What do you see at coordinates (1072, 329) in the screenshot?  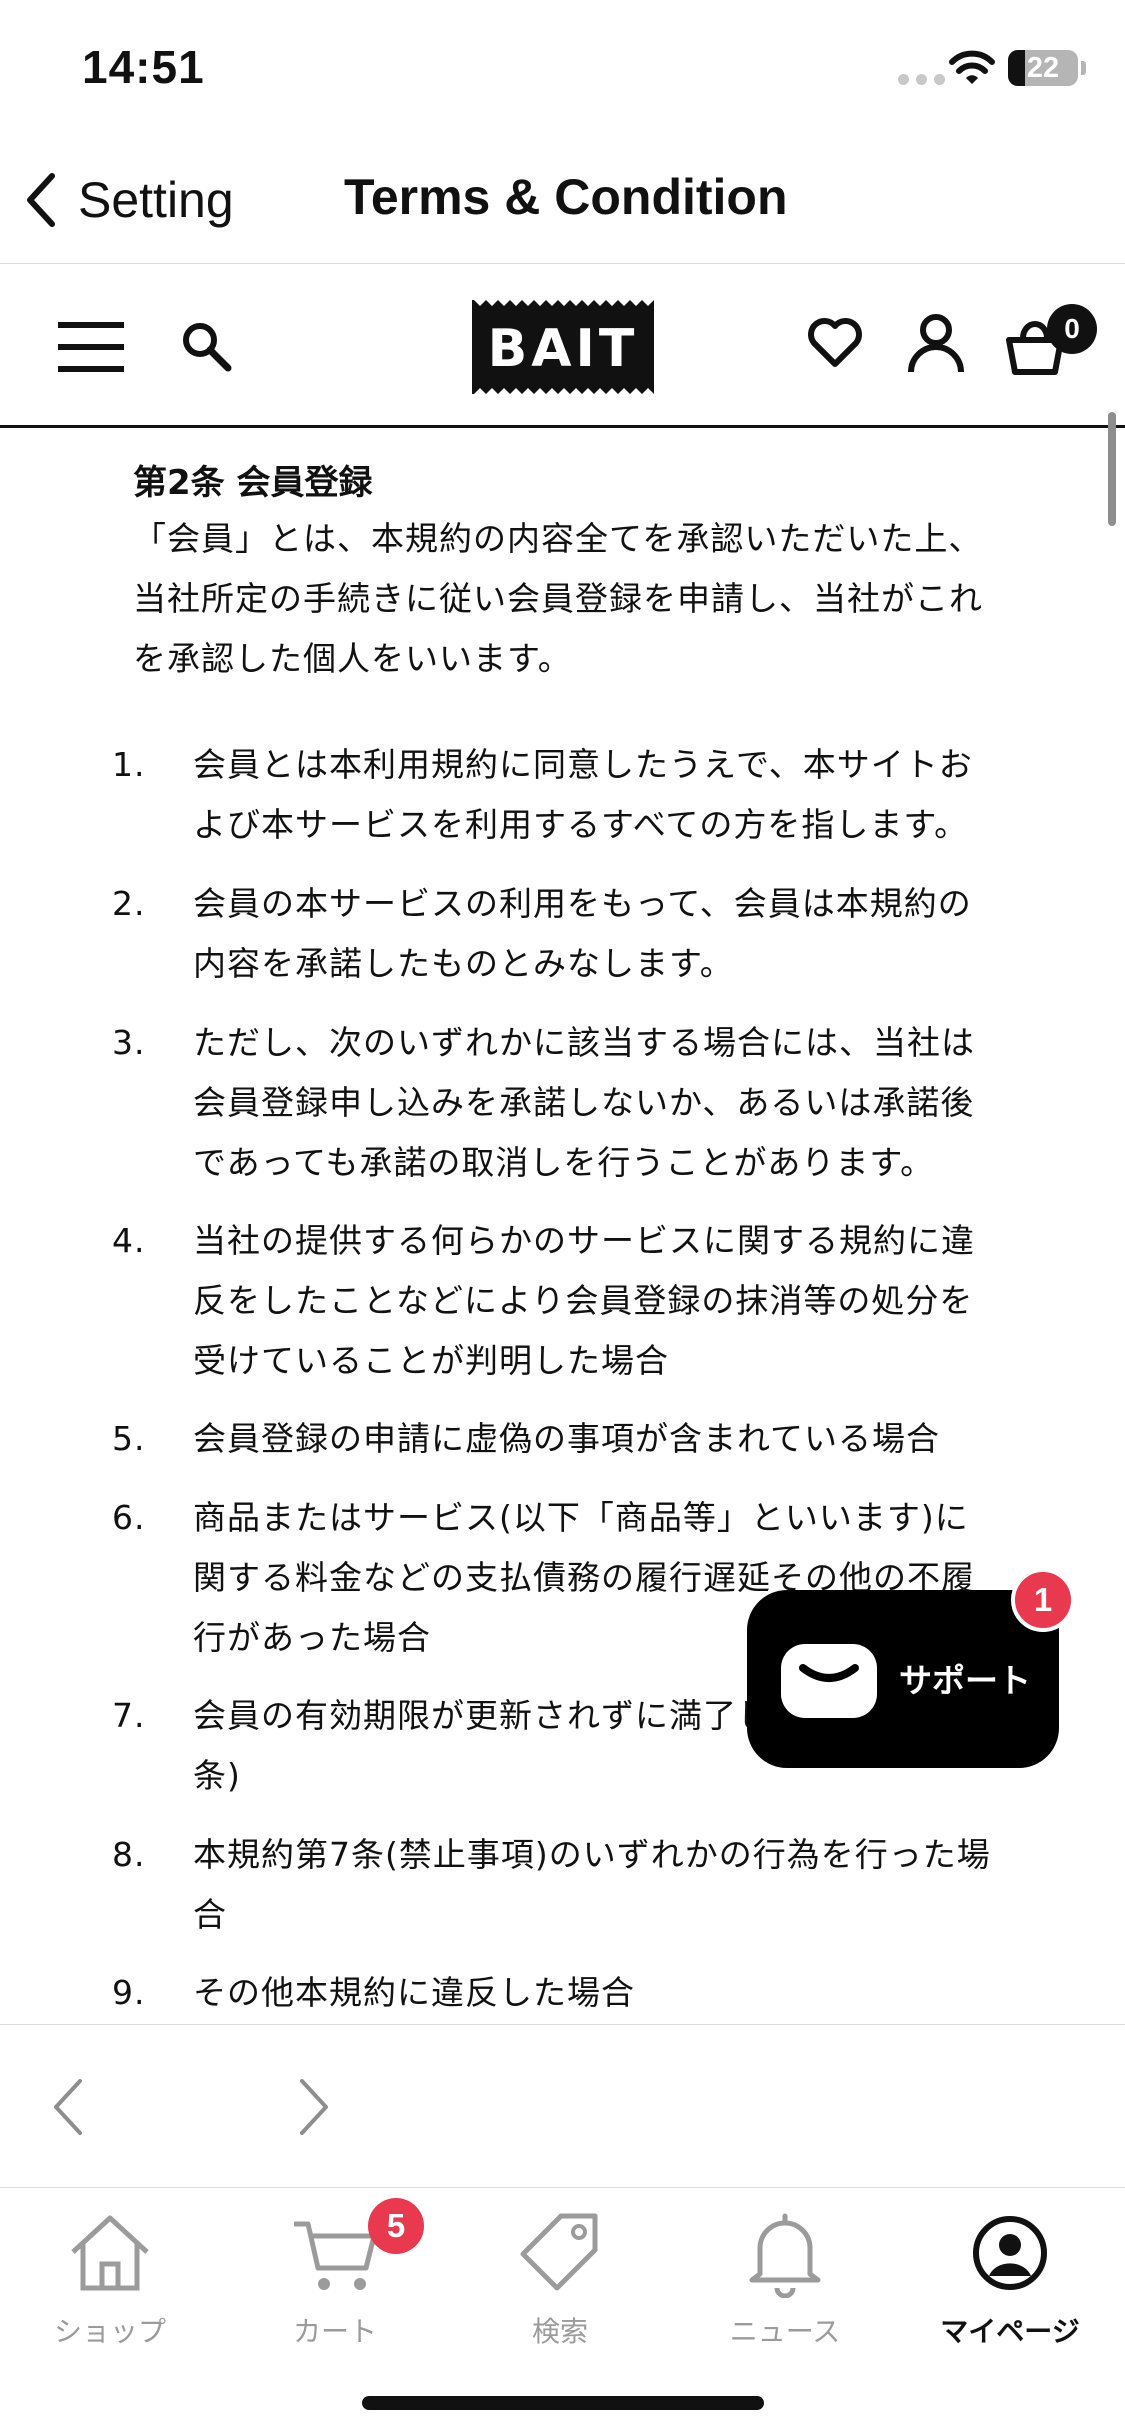 I see `cart-count-badge: 0` at bounding box center [1072, 329].